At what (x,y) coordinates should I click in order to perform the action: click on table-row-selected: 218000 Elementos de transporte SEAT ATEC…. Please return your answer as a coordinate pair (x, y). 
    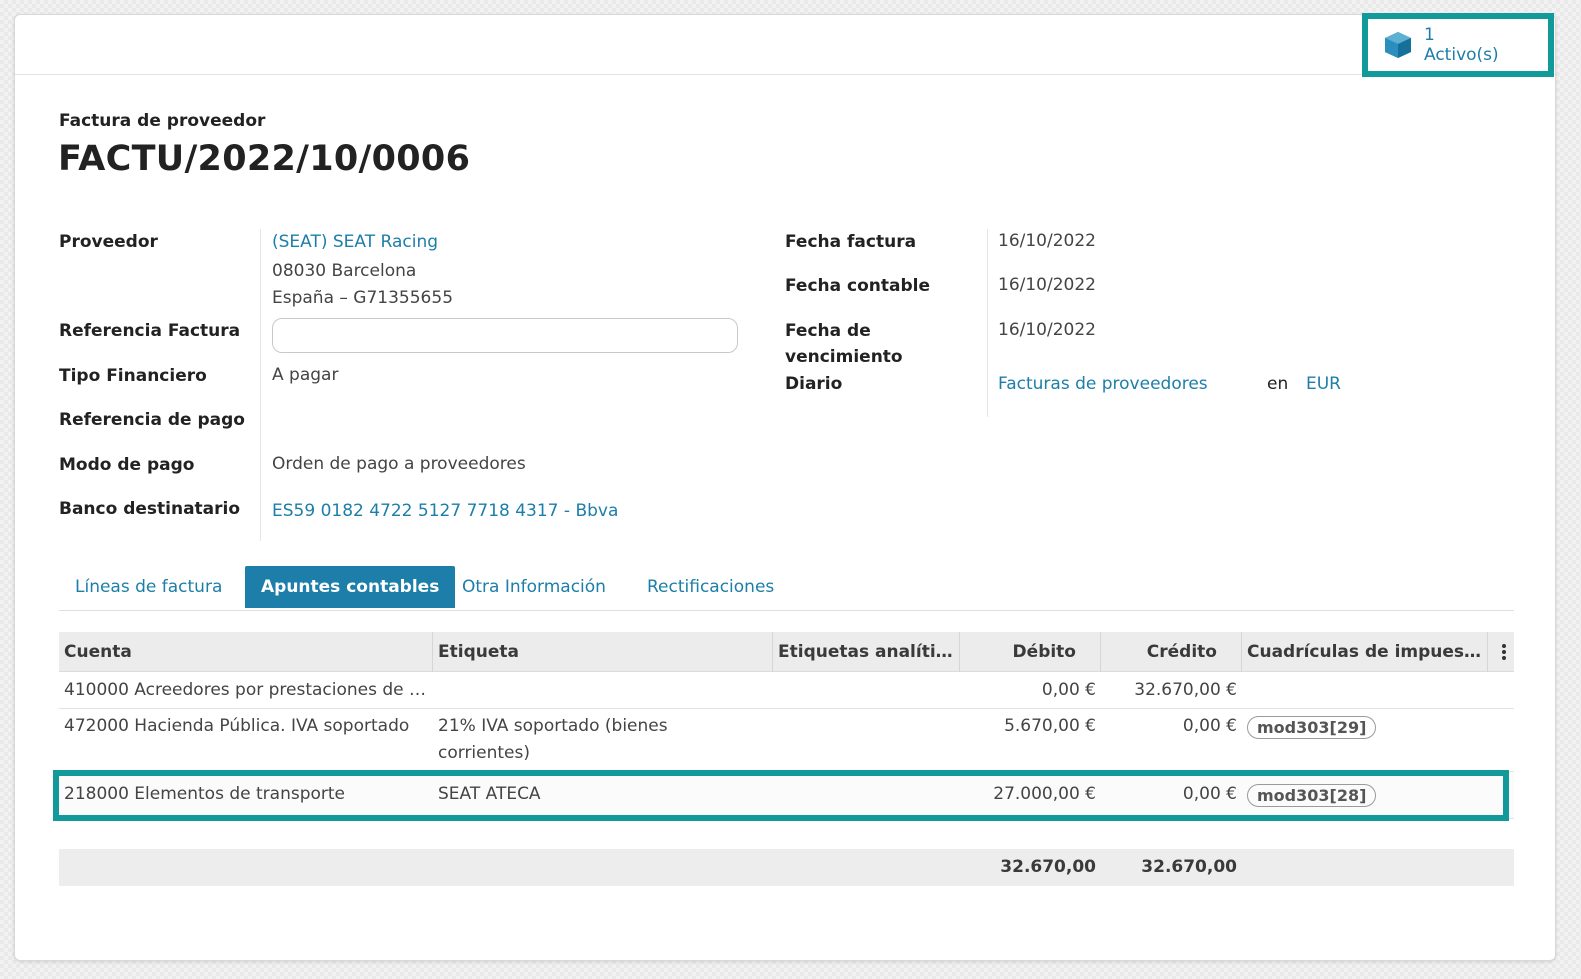
    Looking at the image, I should click on (786, 795).